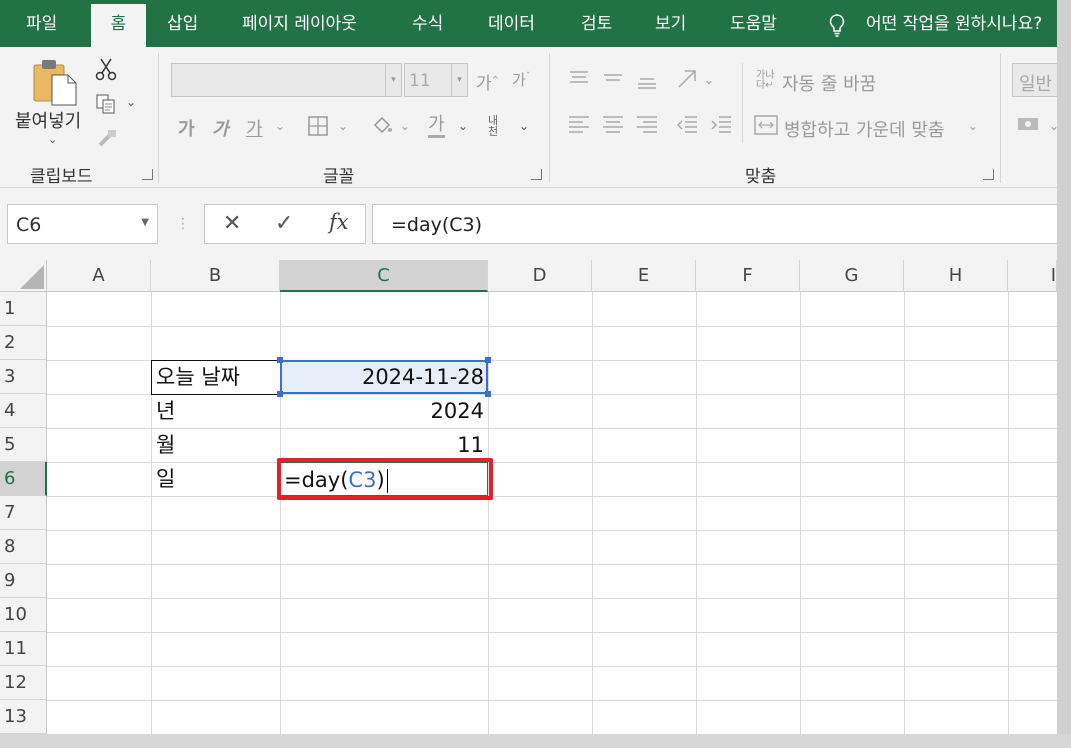 The height and width of the screenshot is (748, 1071). I want to click on italic-button: 가, so click(220, 128).